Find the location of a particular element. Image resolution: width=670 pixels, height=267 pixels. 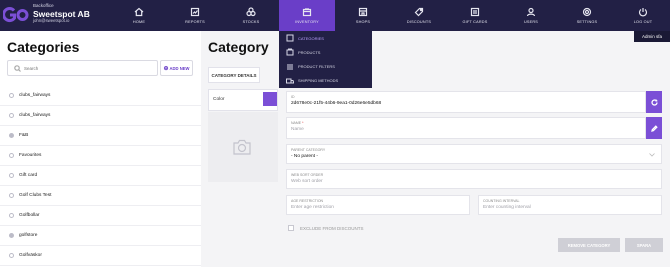

nav-discounts: Discounts is located at coordinates (419, 15).